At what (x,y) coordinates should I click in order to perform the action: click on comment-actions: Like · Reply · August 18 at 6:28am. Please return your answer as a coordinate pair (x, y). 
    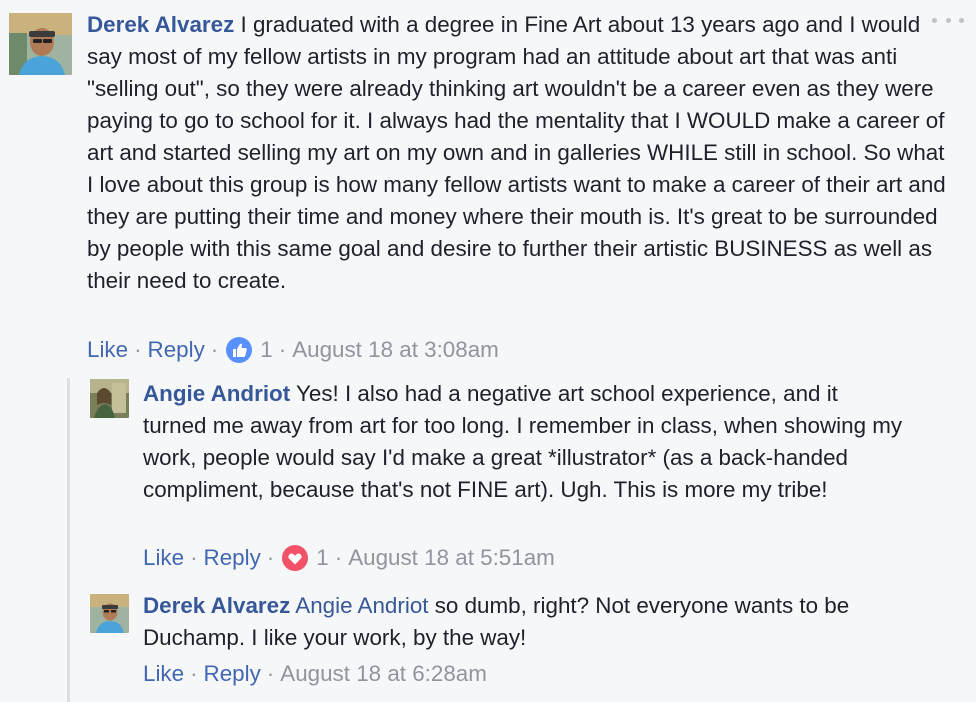
    Looking at the image, I should click on (315, 674).